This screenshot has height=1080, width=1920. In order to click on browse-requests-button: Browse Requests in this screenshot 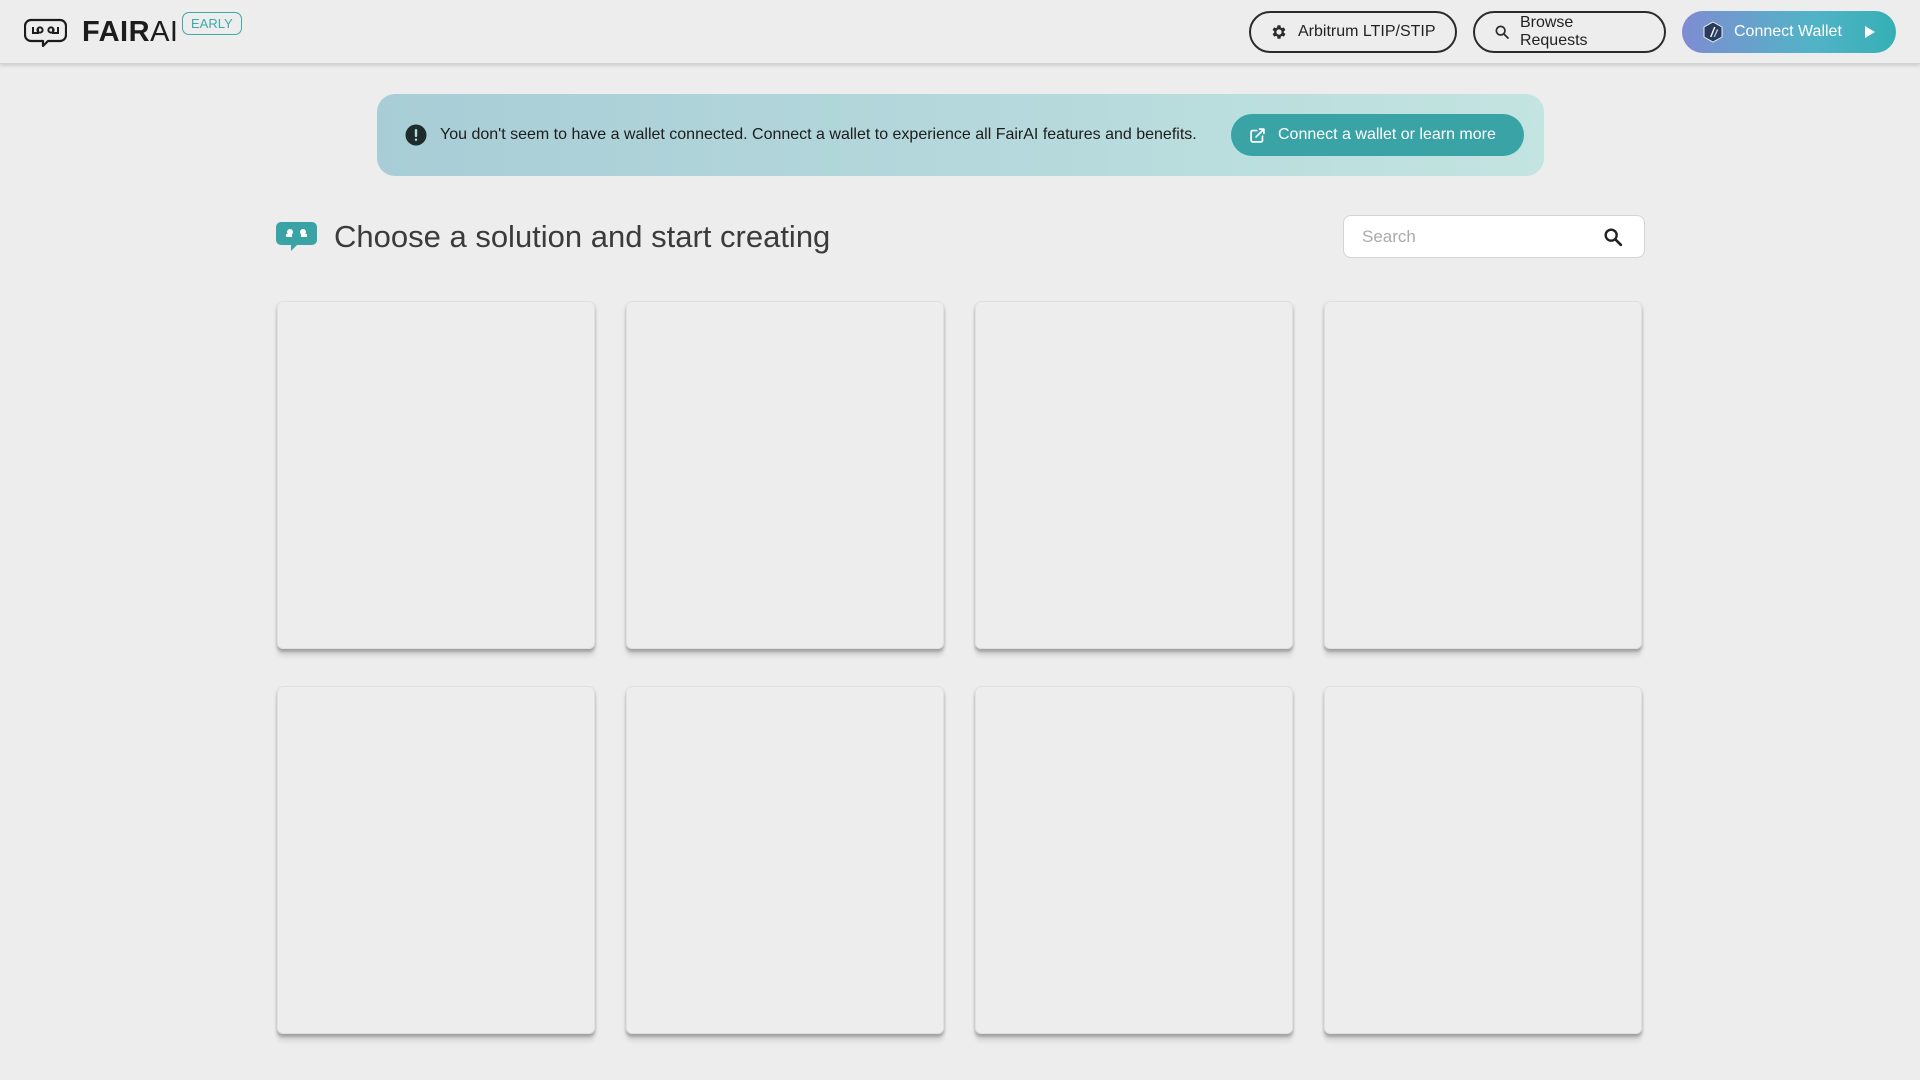, I will do `click(1569, 32)`.